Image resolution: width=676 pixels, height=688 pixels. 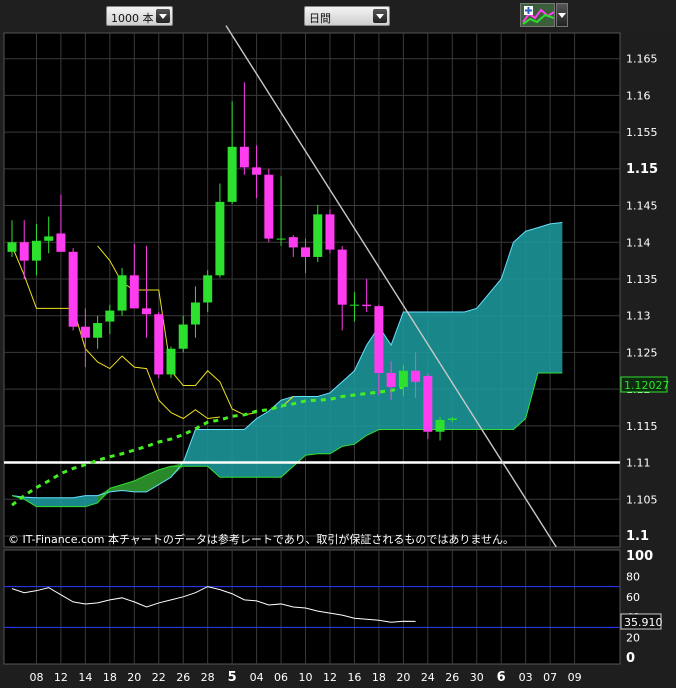 What do you see at coordinates (633, 638) in the screenshot?
I see `rsi-y-tick-label: 20` at bounding box center [633, 638].